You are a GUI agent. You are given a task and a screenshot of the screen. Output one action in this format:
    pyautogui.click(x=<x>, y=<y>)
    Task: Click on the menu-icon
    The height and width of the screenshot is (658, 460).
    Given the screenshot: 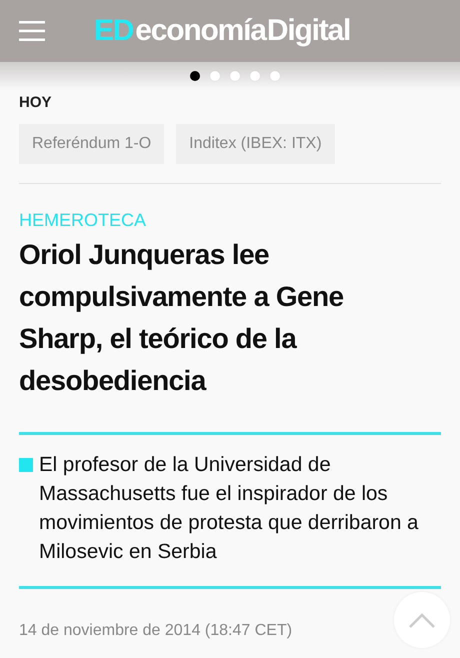 What is the action you would take?
    pyautogui.click(x=32, y=31)
    